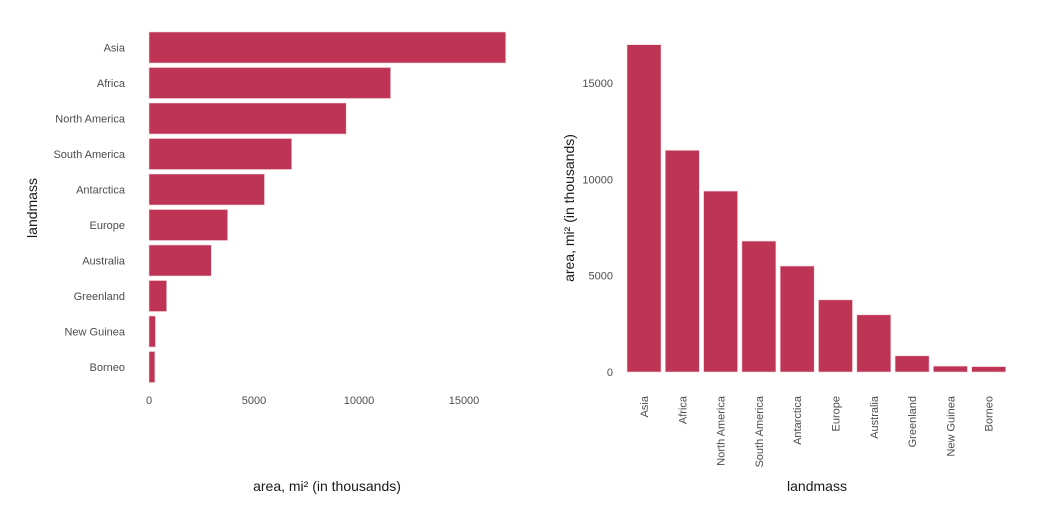 Image resolution: width=1040 pixels, height=520 pixels. What do you see at coordinates (597, 228) in the screenshot?
I see `right-y-tick-labels: 0 5000 10000 15000` at bounding box center [597, 228].